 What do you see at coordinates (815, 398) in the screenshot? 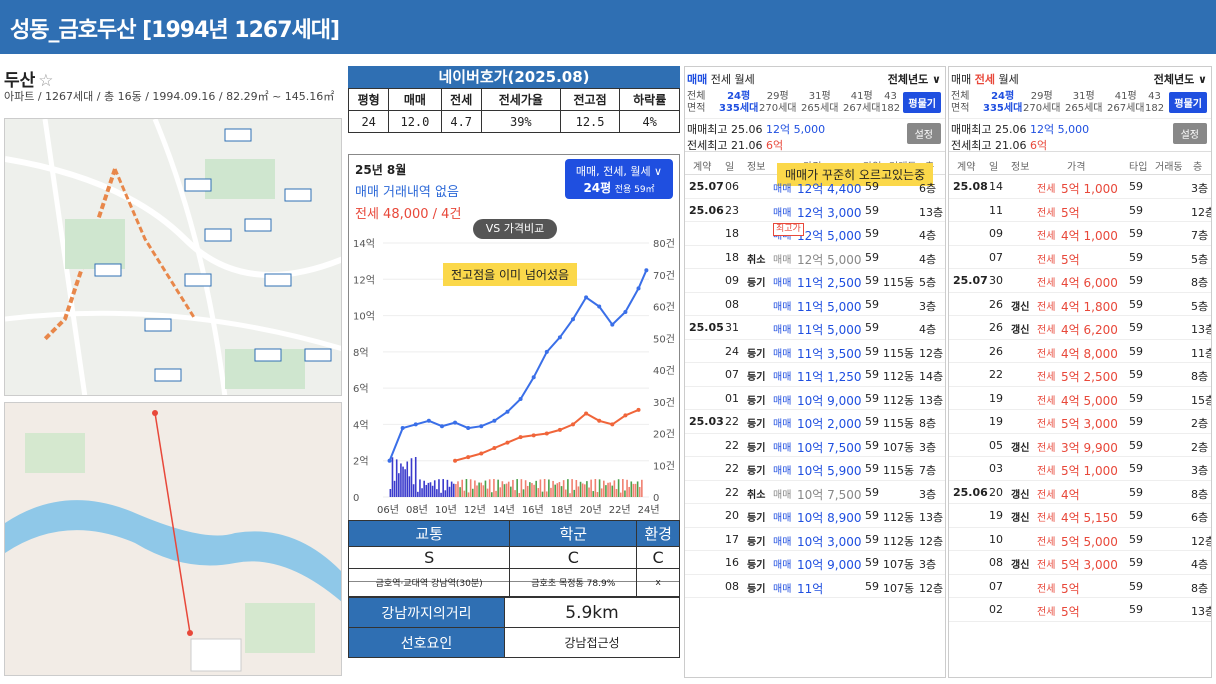
I see `table-row: 01 등기 매매 10억 9,000 59 112동 13층` at bounding box center [815, 398].